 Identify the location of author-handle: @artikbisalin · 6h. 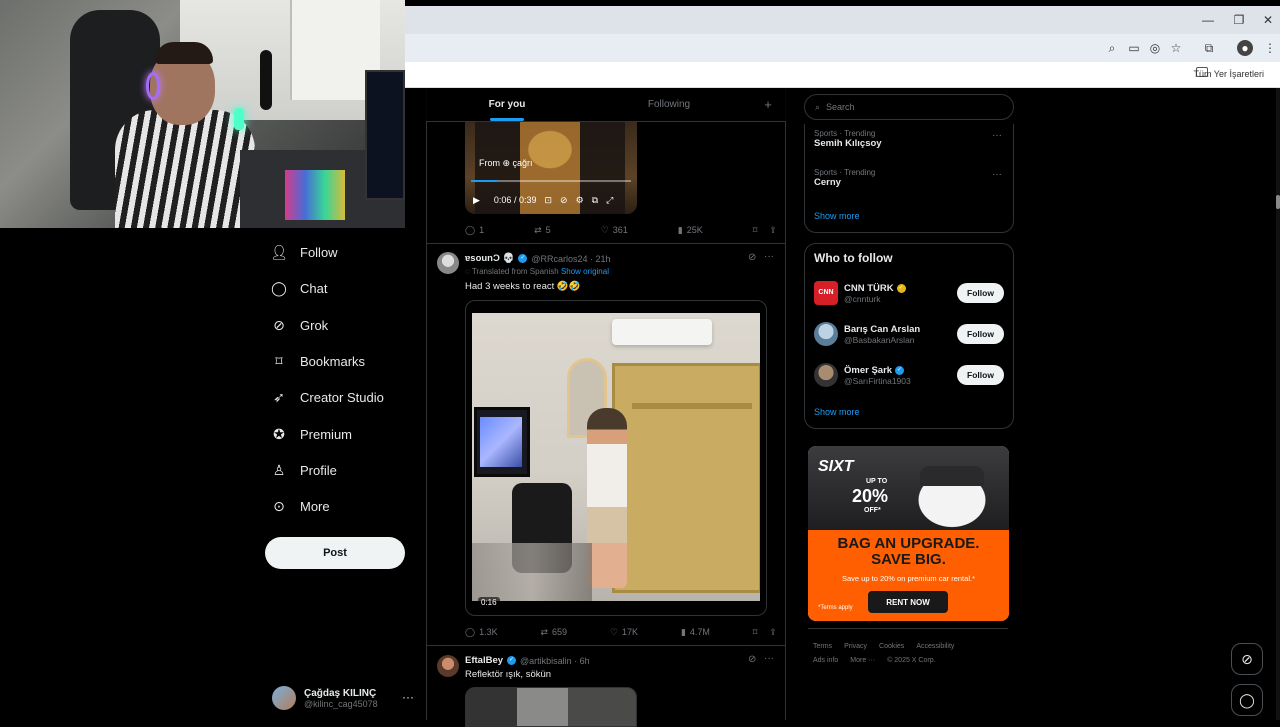
(555, 661).